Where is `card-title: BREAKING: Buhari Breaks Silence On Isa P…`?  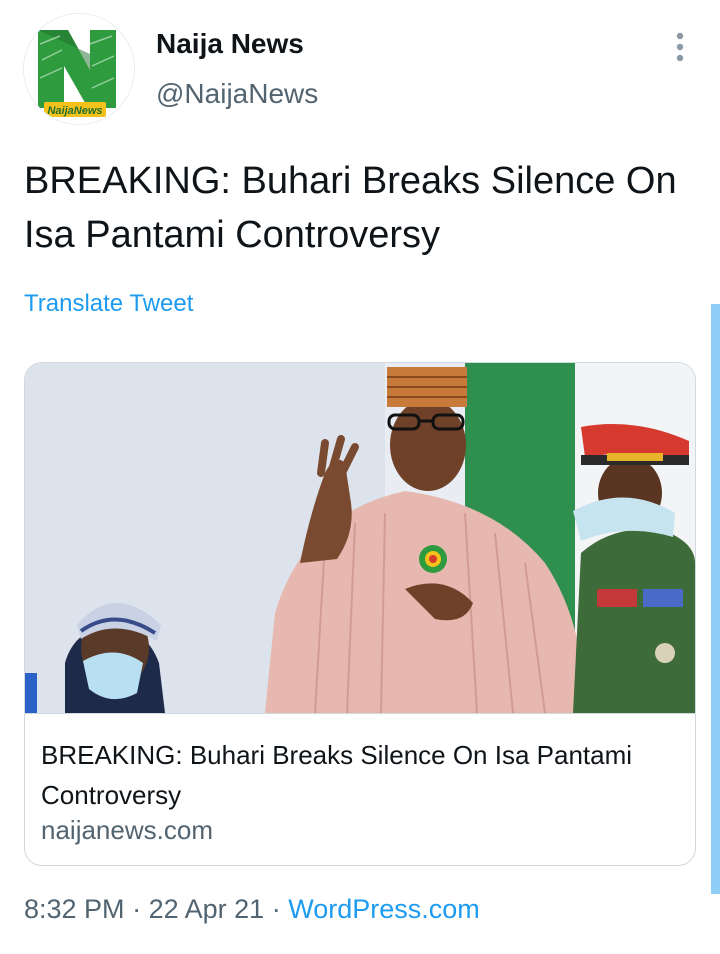
card-title: BREAKING: Buhari Breaks Silence On Isa P… is located at coordinates (337, 775).